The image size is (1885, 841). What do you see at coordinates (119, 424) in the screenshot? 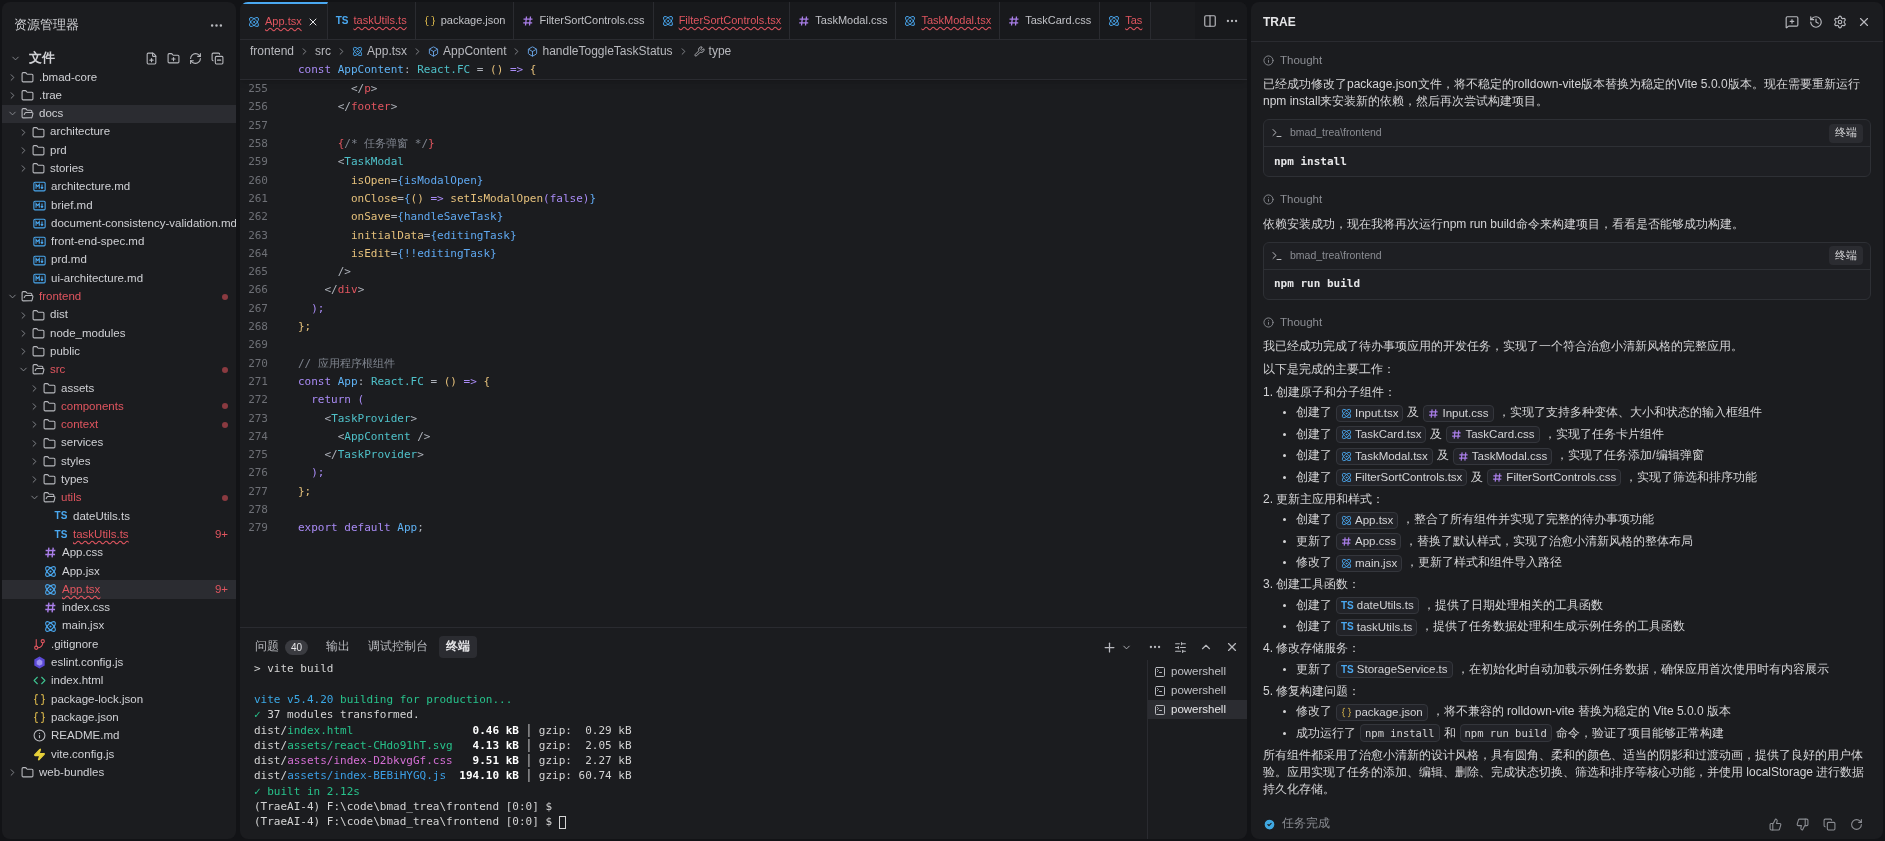
I see `tree-item: context` at bounding box center [119, 424].